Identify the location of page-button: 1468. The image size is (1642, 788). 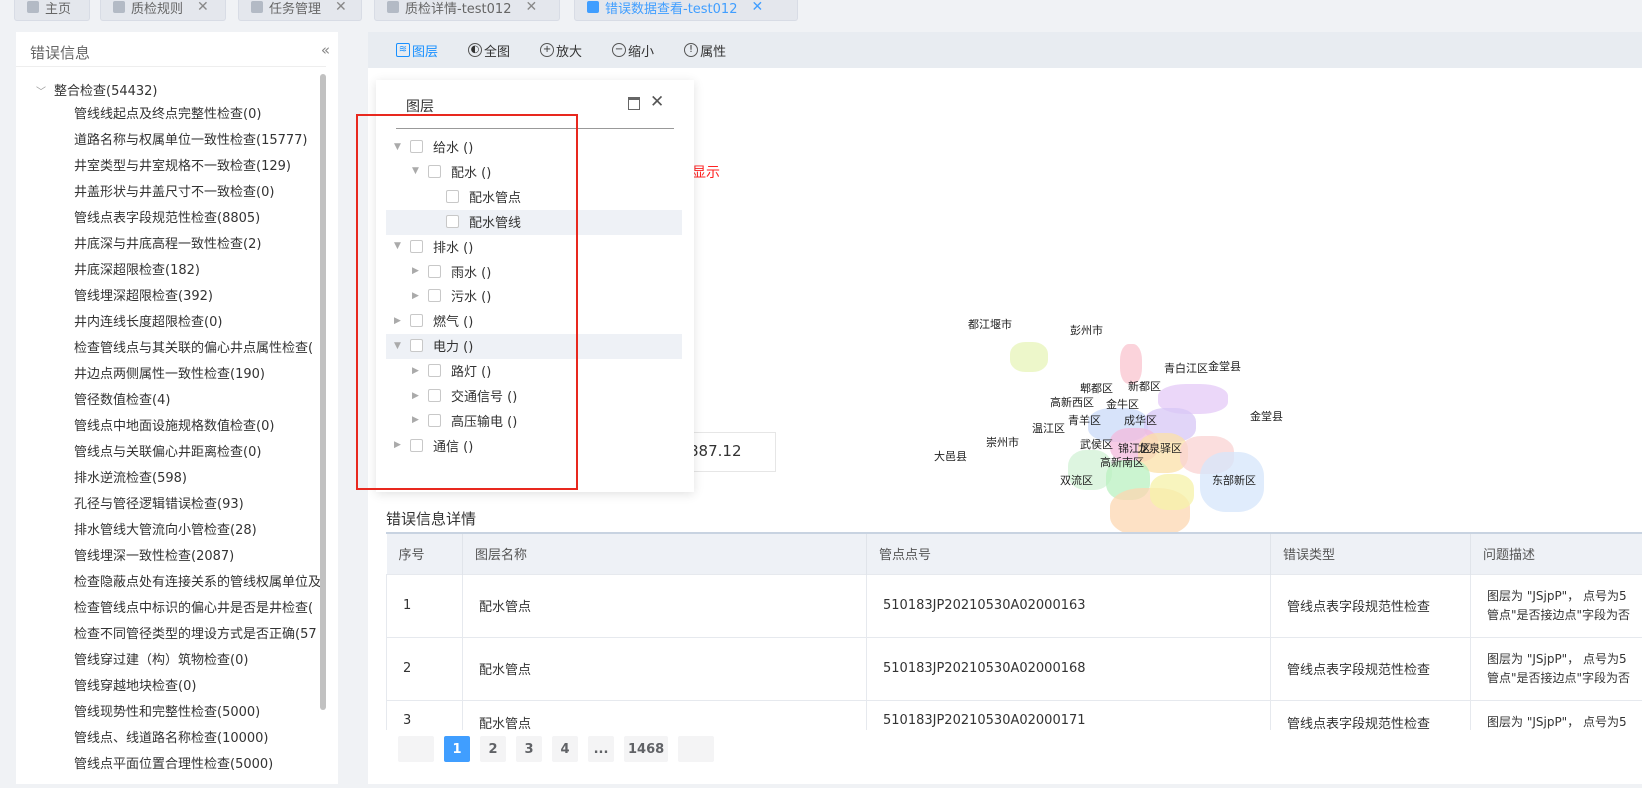
(646, 749).